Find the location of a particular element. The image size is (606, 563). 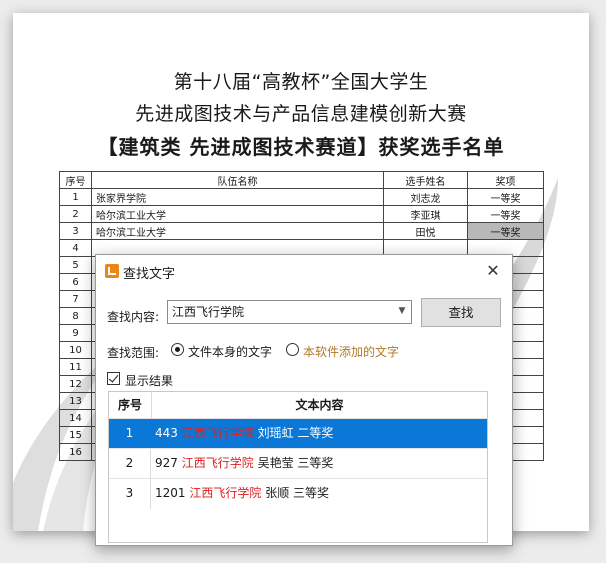

row-num: 9 is located at coordinates (75, 333).